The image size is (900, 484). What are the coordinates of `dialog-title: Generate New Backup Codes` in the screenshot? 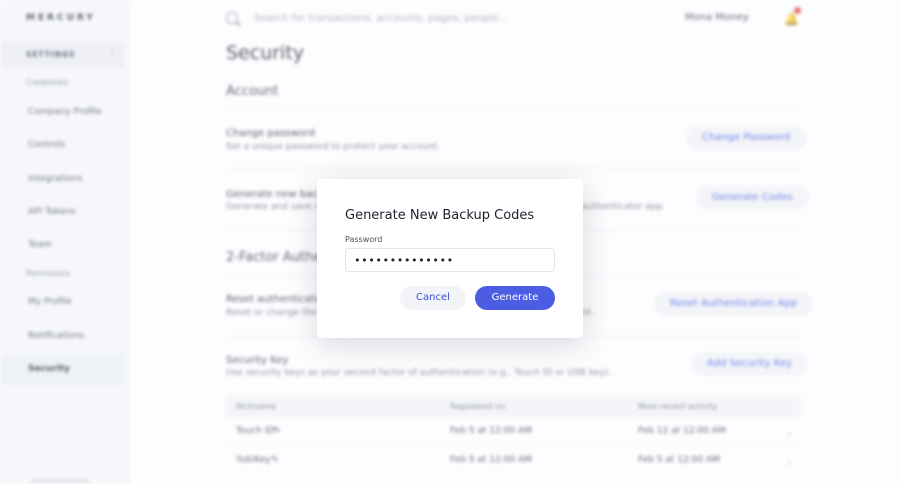 It's located at (440, 215).